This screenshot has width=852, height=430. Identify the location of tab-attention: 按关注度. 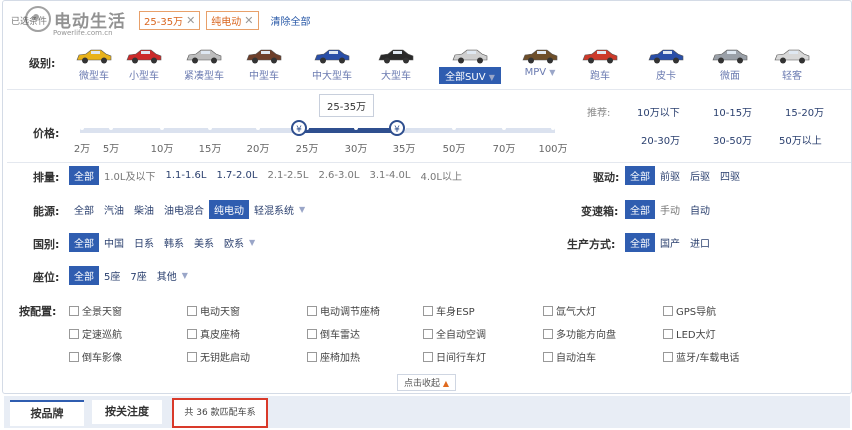
(127, 412).